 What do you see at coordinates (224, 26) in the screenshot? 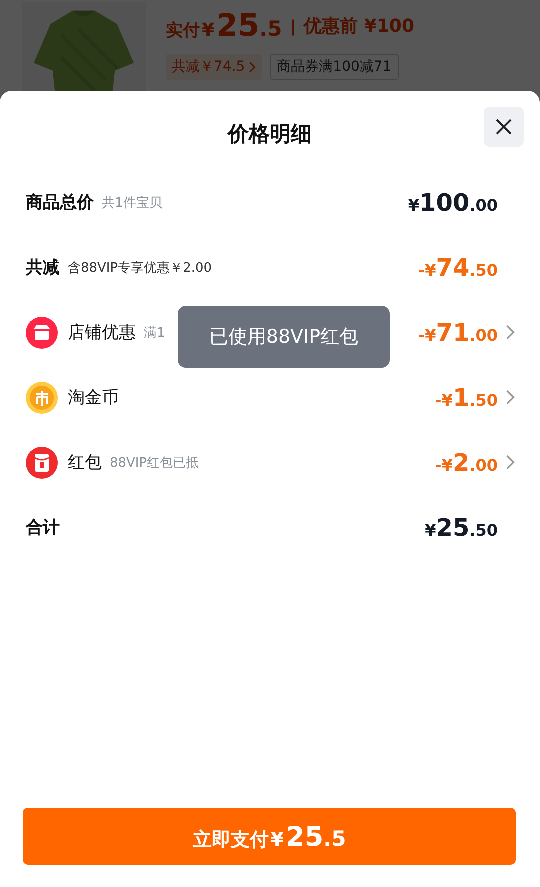
I see `paid-price: 实付¥25.5` at bounding box center [224, 26].